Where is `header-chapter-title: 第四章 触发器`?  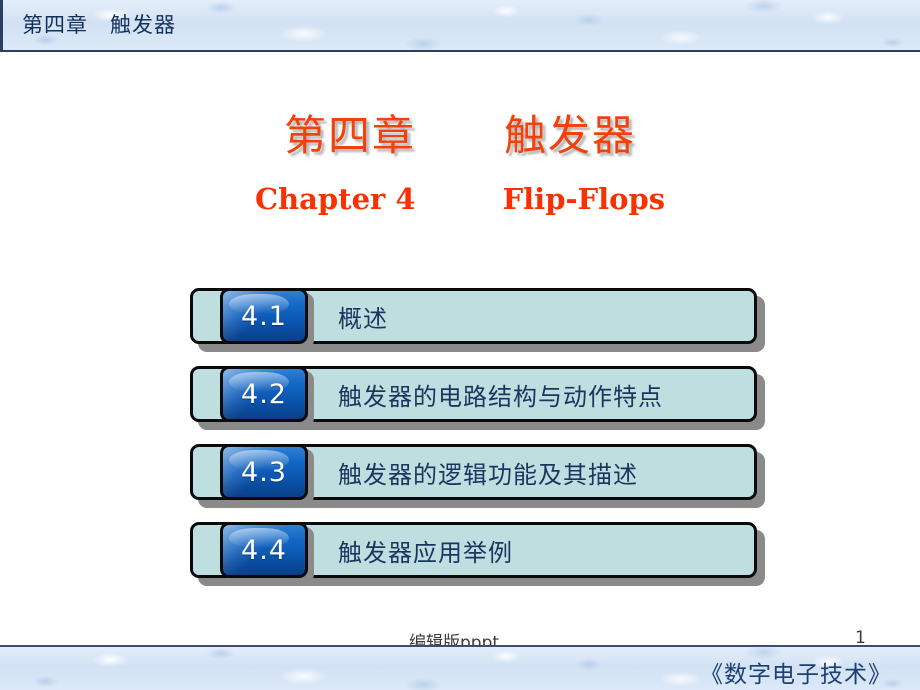 header-chapter-title: 第四章 触发器 is located at coordinates (99, 25).